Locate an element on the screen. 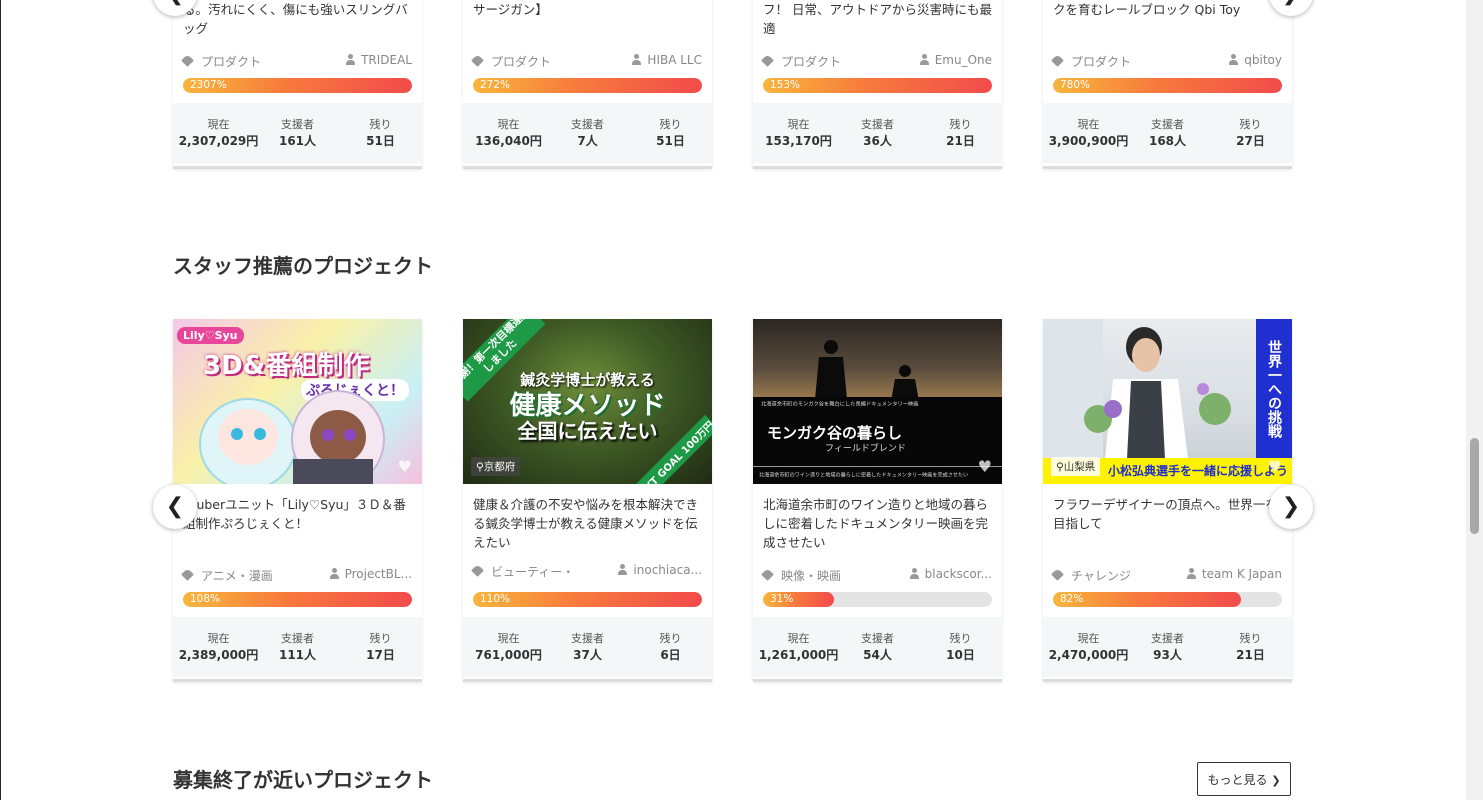 This screenshot has height=800, width=1483. progress-bar: 110% is located at coordinates (587, 599).